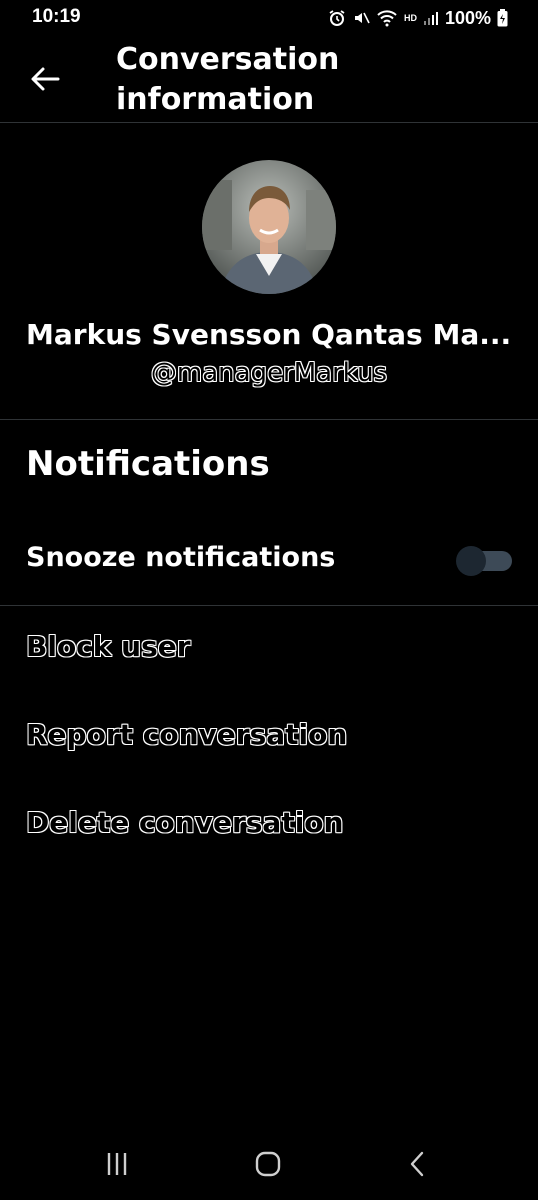 Image resolution: width=538 pixels, height=1200 pixels. Describe the element at coordinates (502, 18) in the screenshot. I see `battery-icon` at that location.